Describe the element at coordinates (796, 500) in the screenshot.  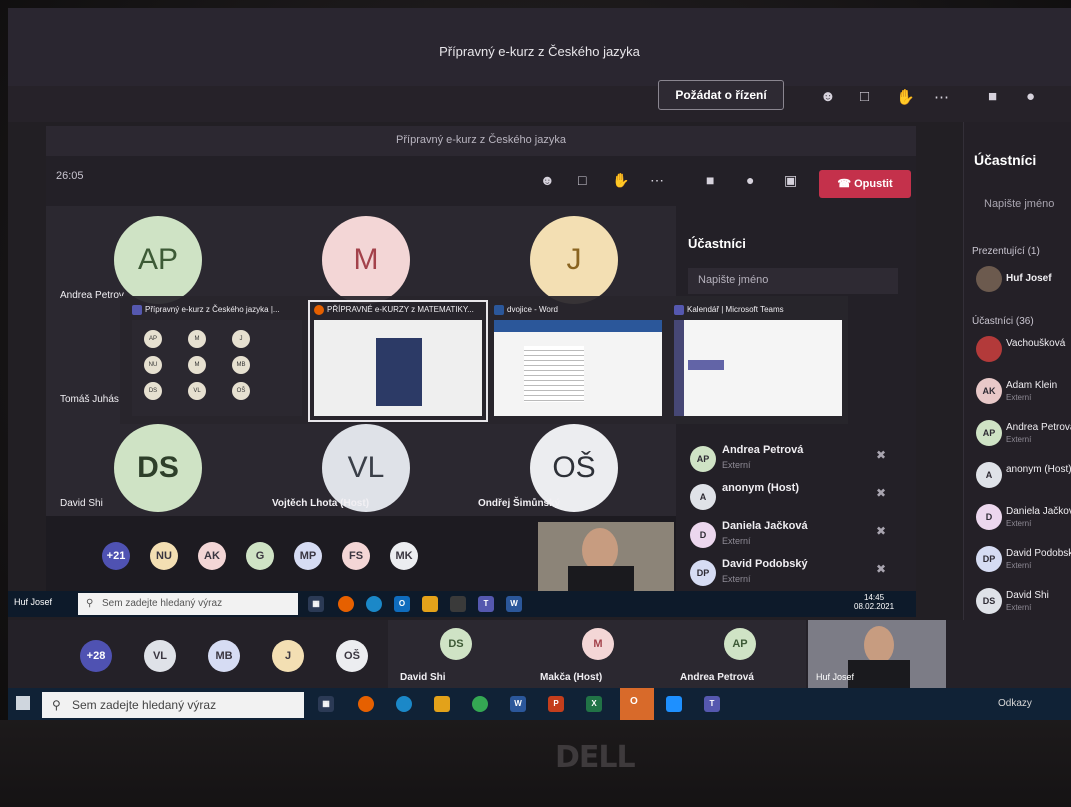
I see `inner-participant-item: Aanonym (Host) ✖` at that location.